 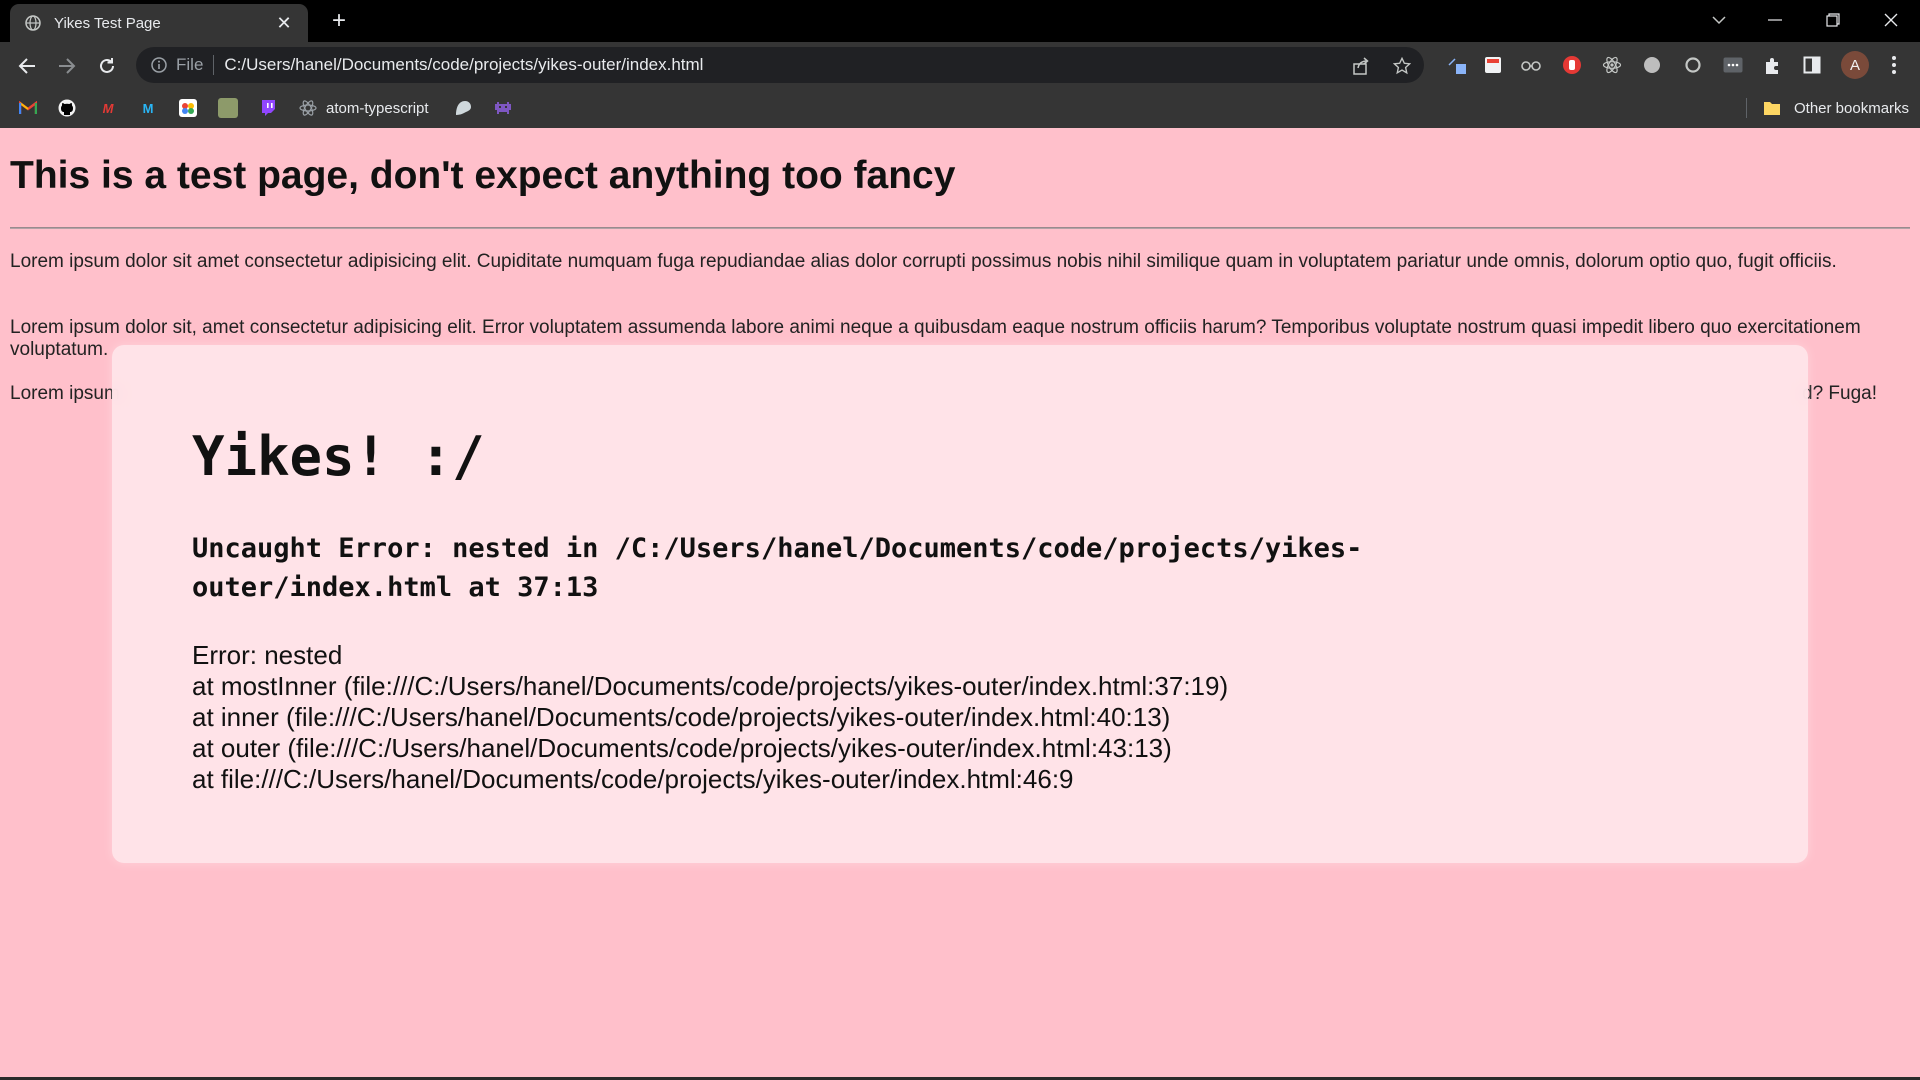 What do you see at coordinates (339, 21) in the screenshot?
I see `new-tab-button: +` at bounding box center [339, 21].